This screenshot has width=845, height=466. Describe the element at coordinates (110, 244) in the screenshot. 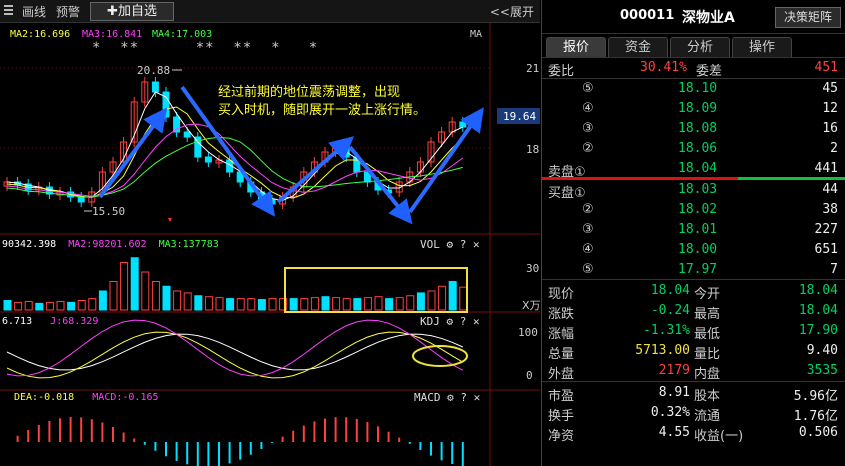

I see `vol-legend: 90342.398 MA2:98201.602 MA3:137783` at that location.